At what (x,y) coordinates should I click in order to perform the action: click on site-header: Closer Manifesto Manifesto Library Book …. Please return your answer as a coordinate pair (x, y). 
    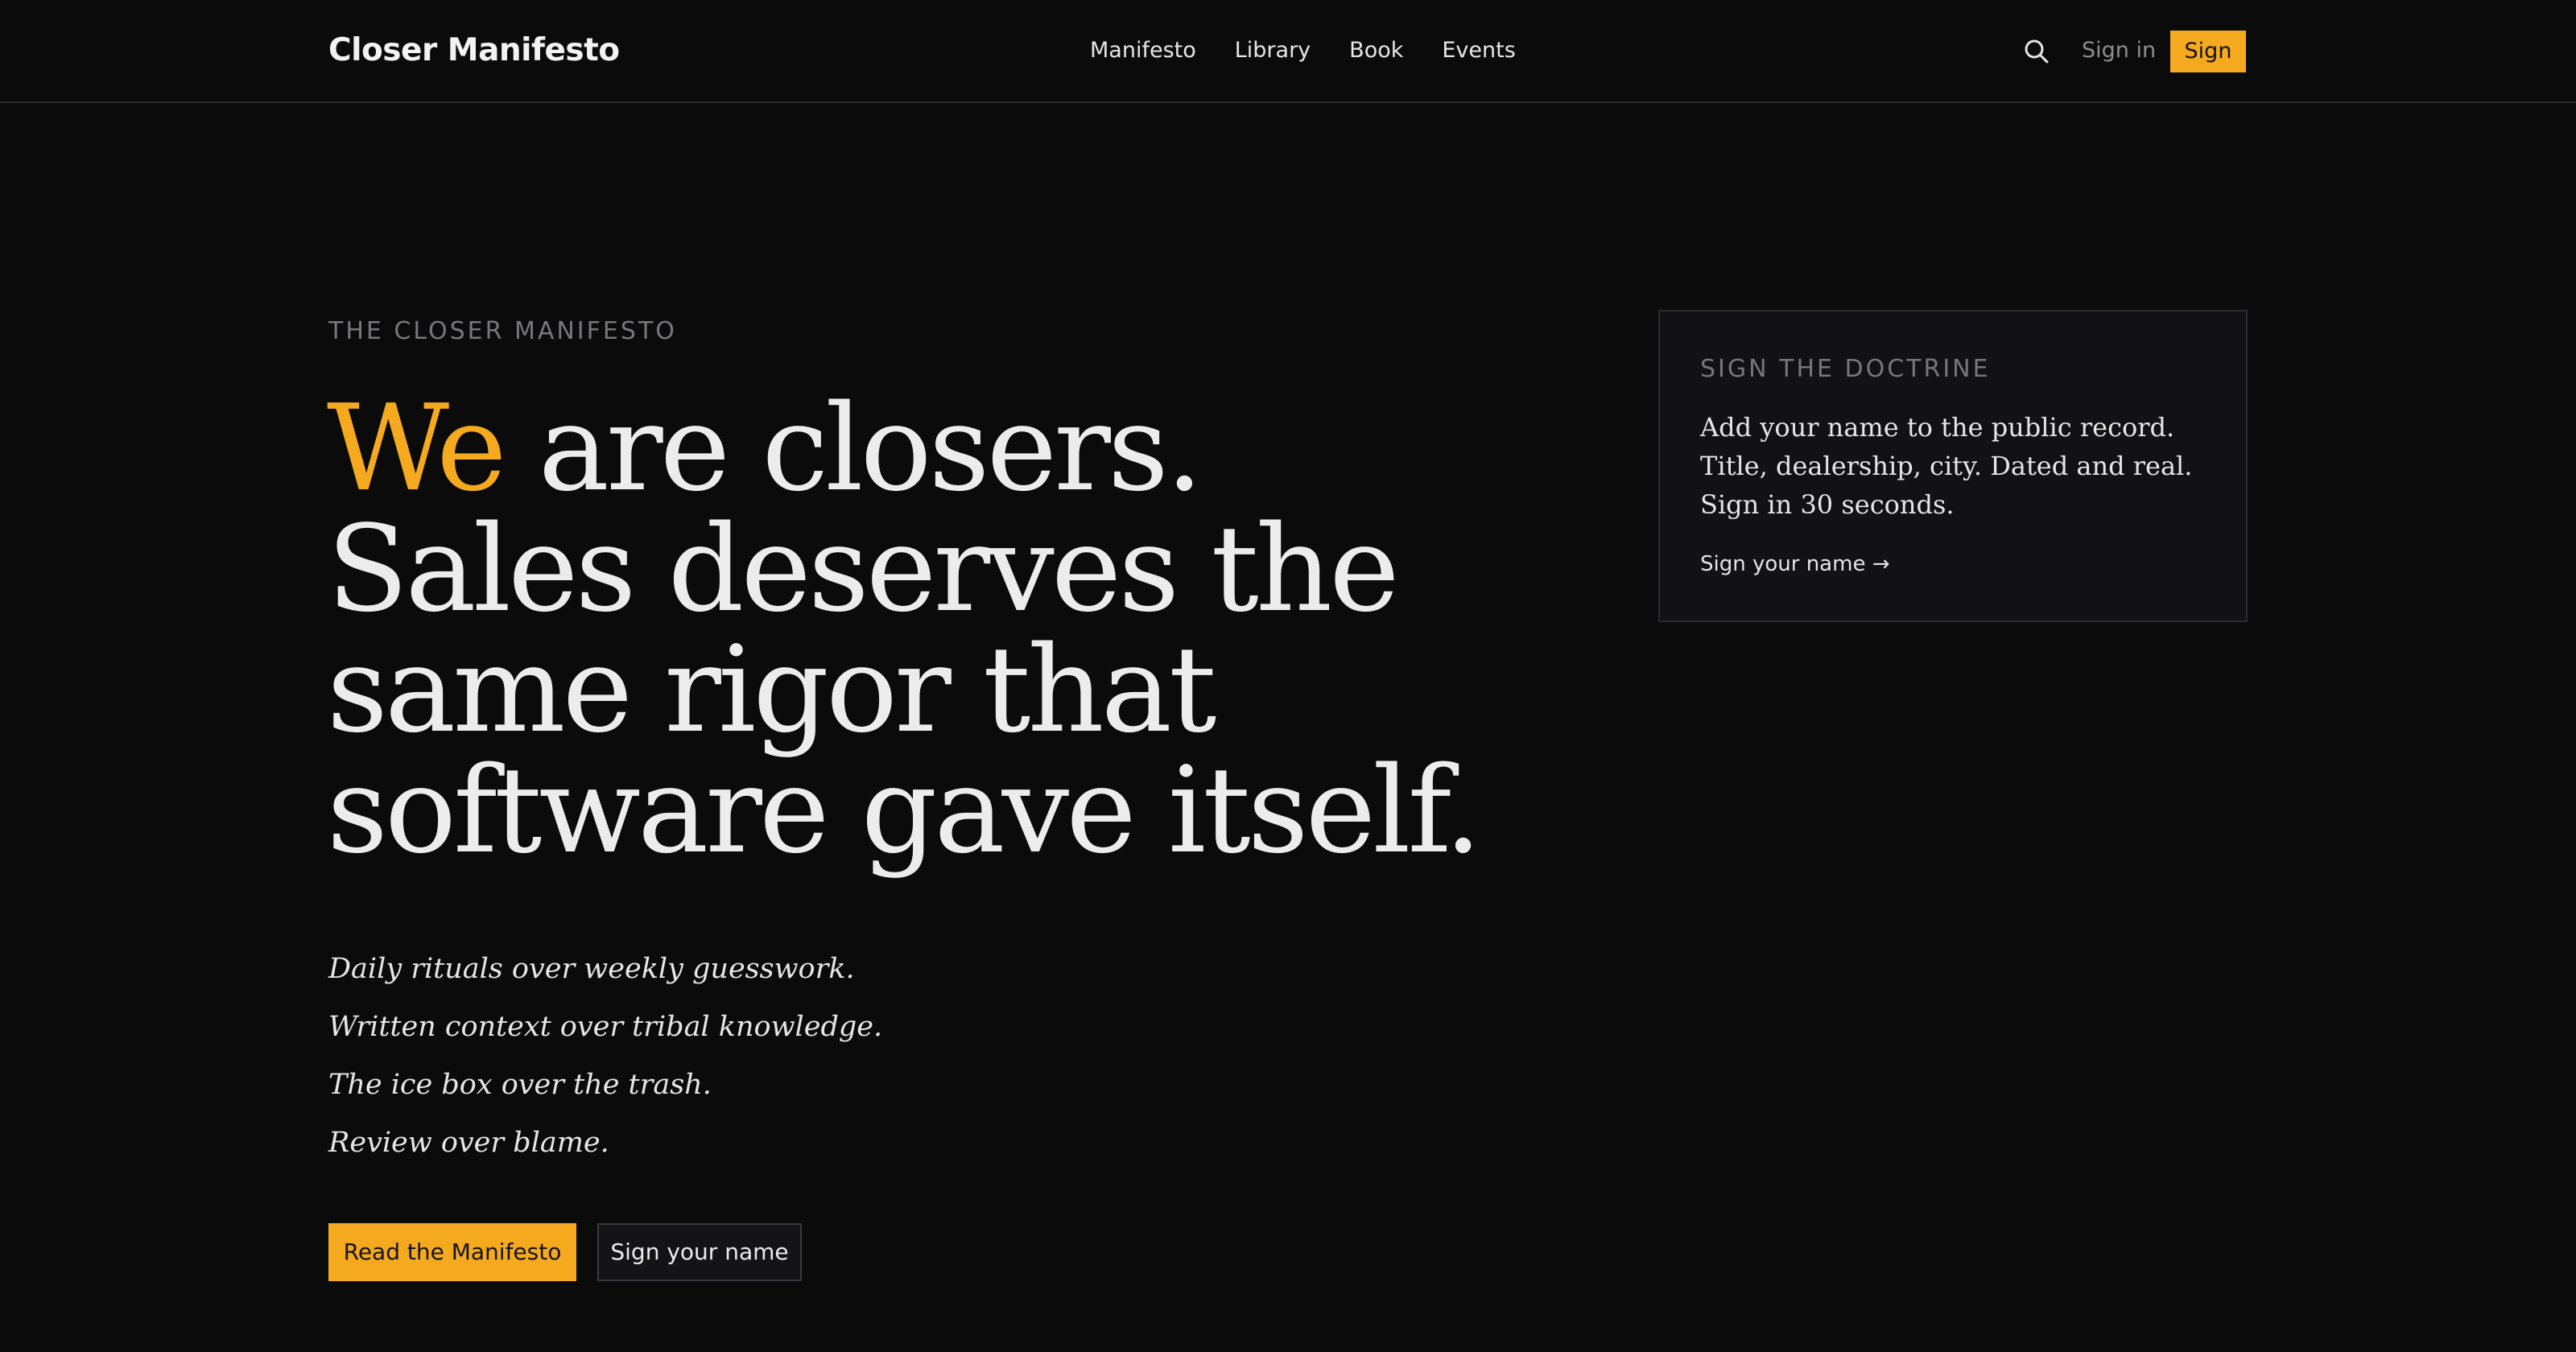
    Looking at the image, I should click on (1288, 51).